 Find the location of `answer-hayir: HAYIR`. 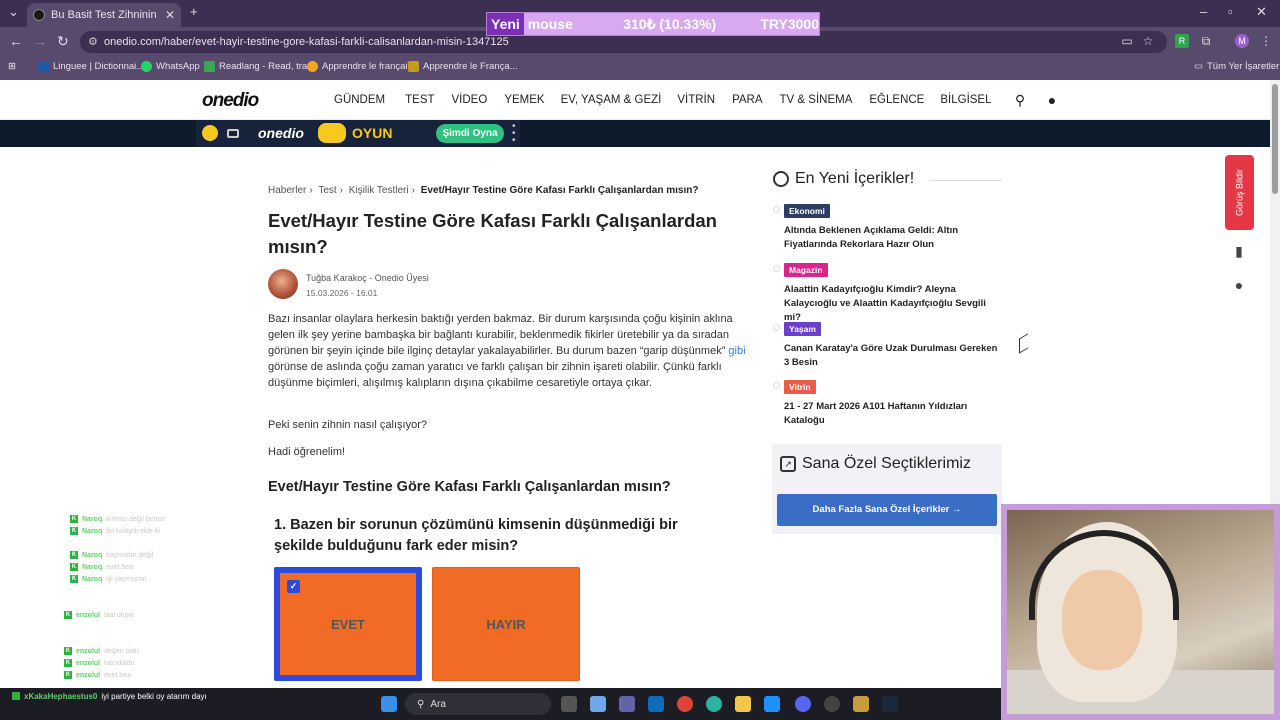

answer-hayir: HAYIR is located at coordinates (506, 624).